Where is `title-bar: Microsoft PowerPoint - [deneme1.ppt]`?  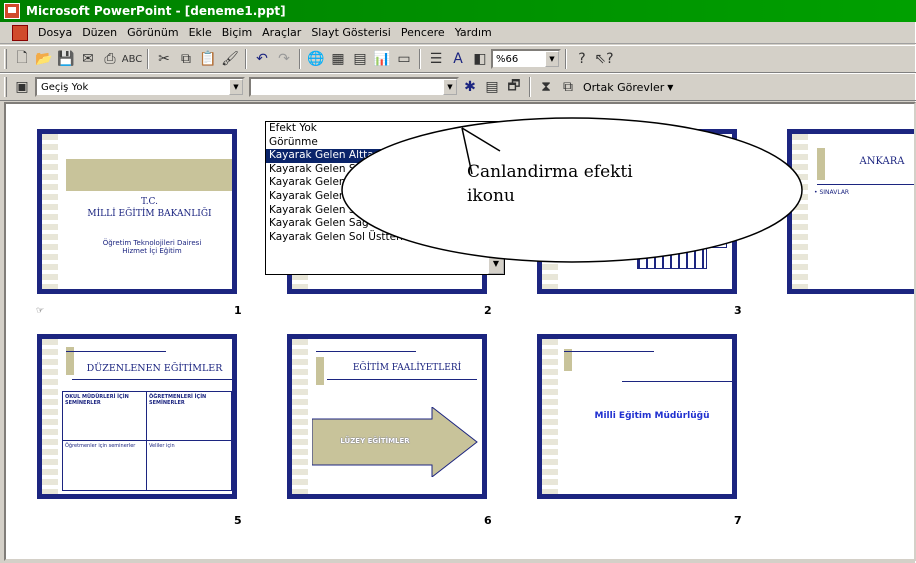 title-bar: Microsoft PowerPoint - [deneme1.ppt] is located at coordinates (458, 11).